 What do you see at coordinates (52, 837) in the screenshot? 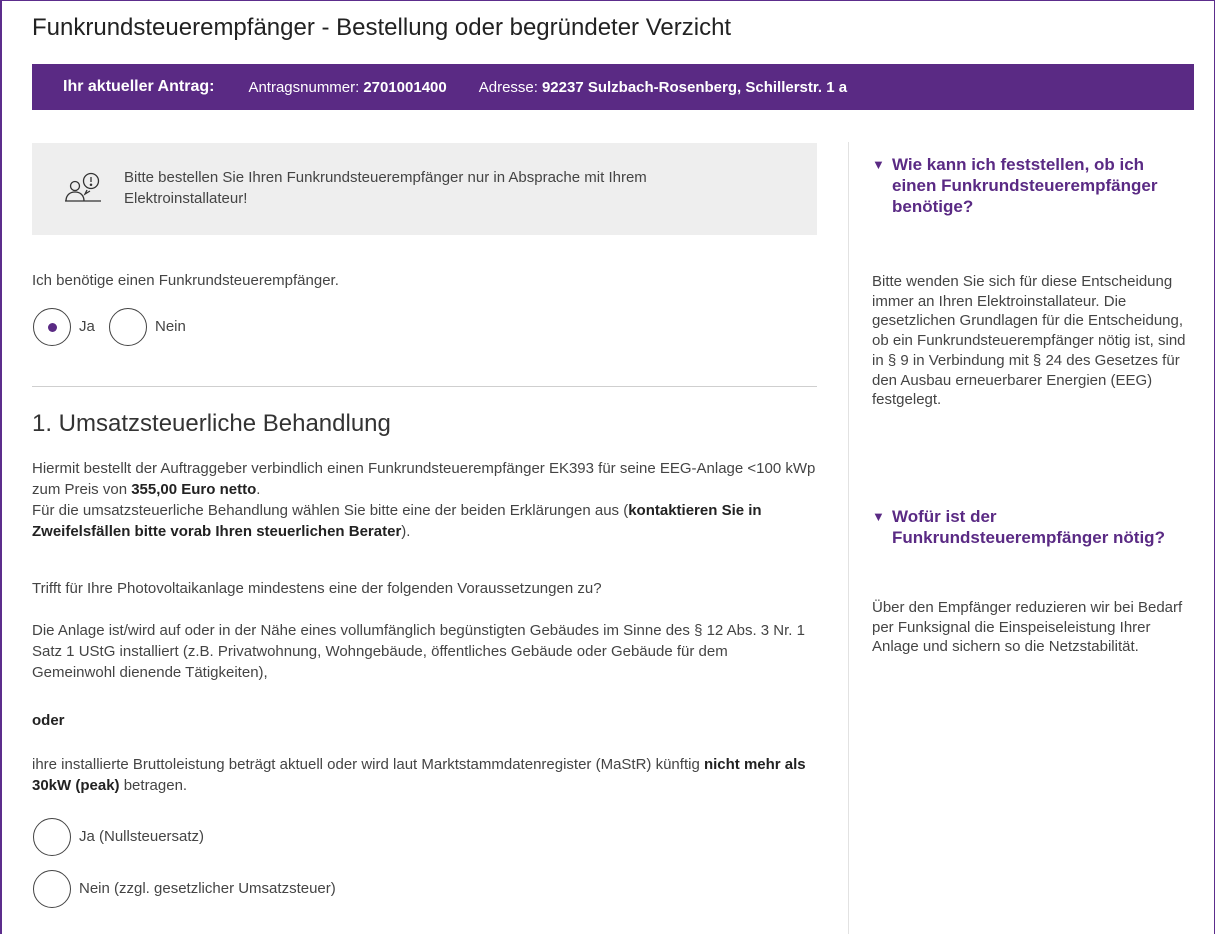
I see `radio-nullsteuersatz` at bounding box center [52, 837].